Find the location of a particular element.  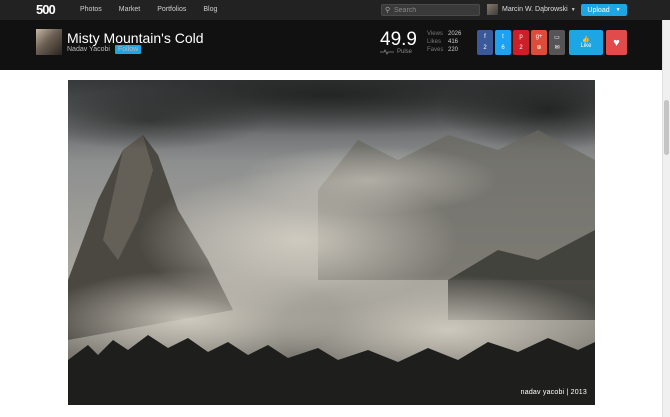

nav-photos: Photos is located at coordinates (91, 9).